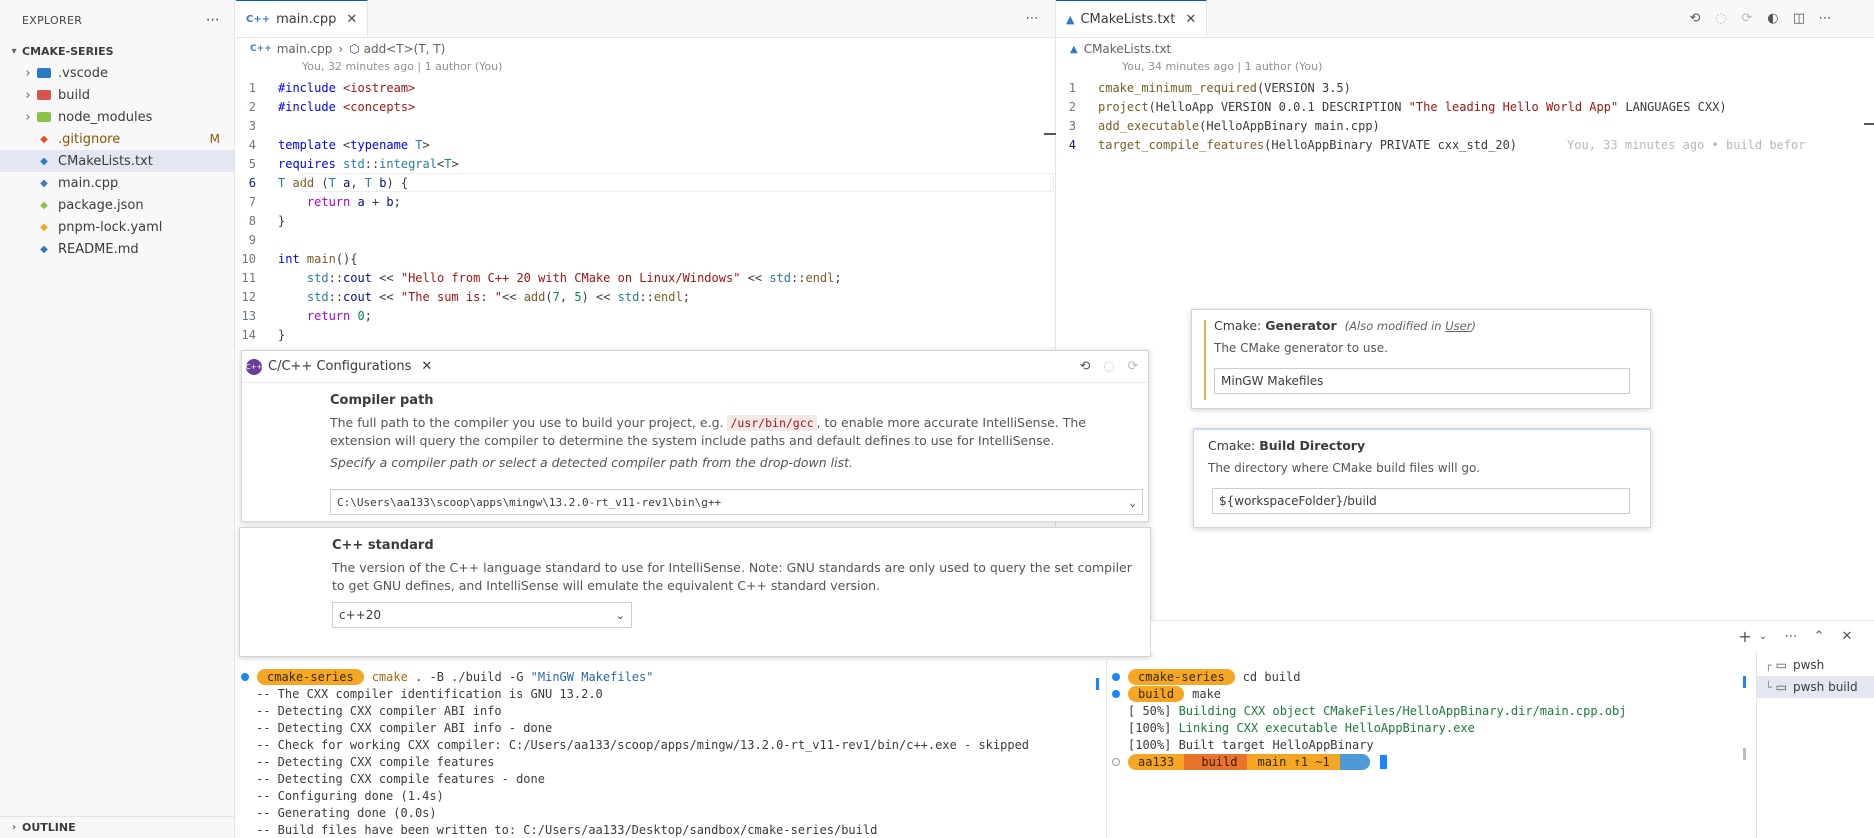 The image size is (1874, 838). What do you see at coordinates (1773, 19) in the screenshot?
I see `git-compare-icon: ◐` at bounding box center [1773, 19].